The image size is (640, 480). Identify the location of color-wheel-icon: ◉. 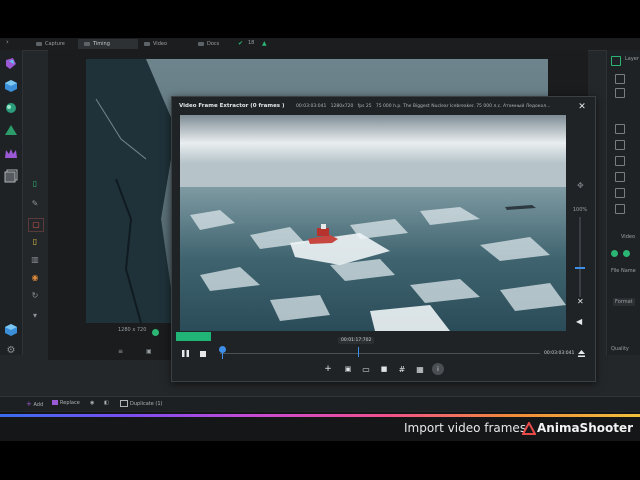
(35, 278).